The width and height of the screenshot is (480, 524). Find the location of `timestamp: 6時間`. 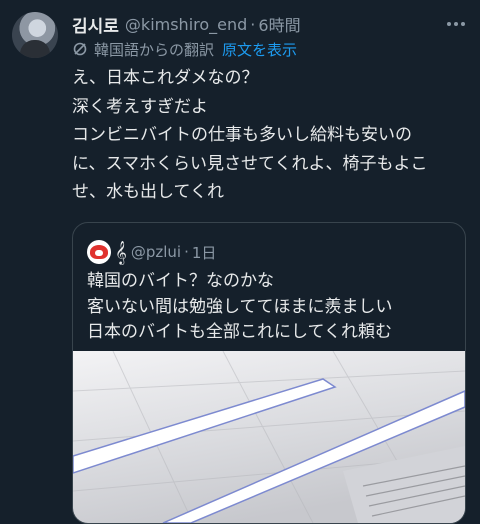

timestamp: 6時間 is located at coordinates (279, 24).